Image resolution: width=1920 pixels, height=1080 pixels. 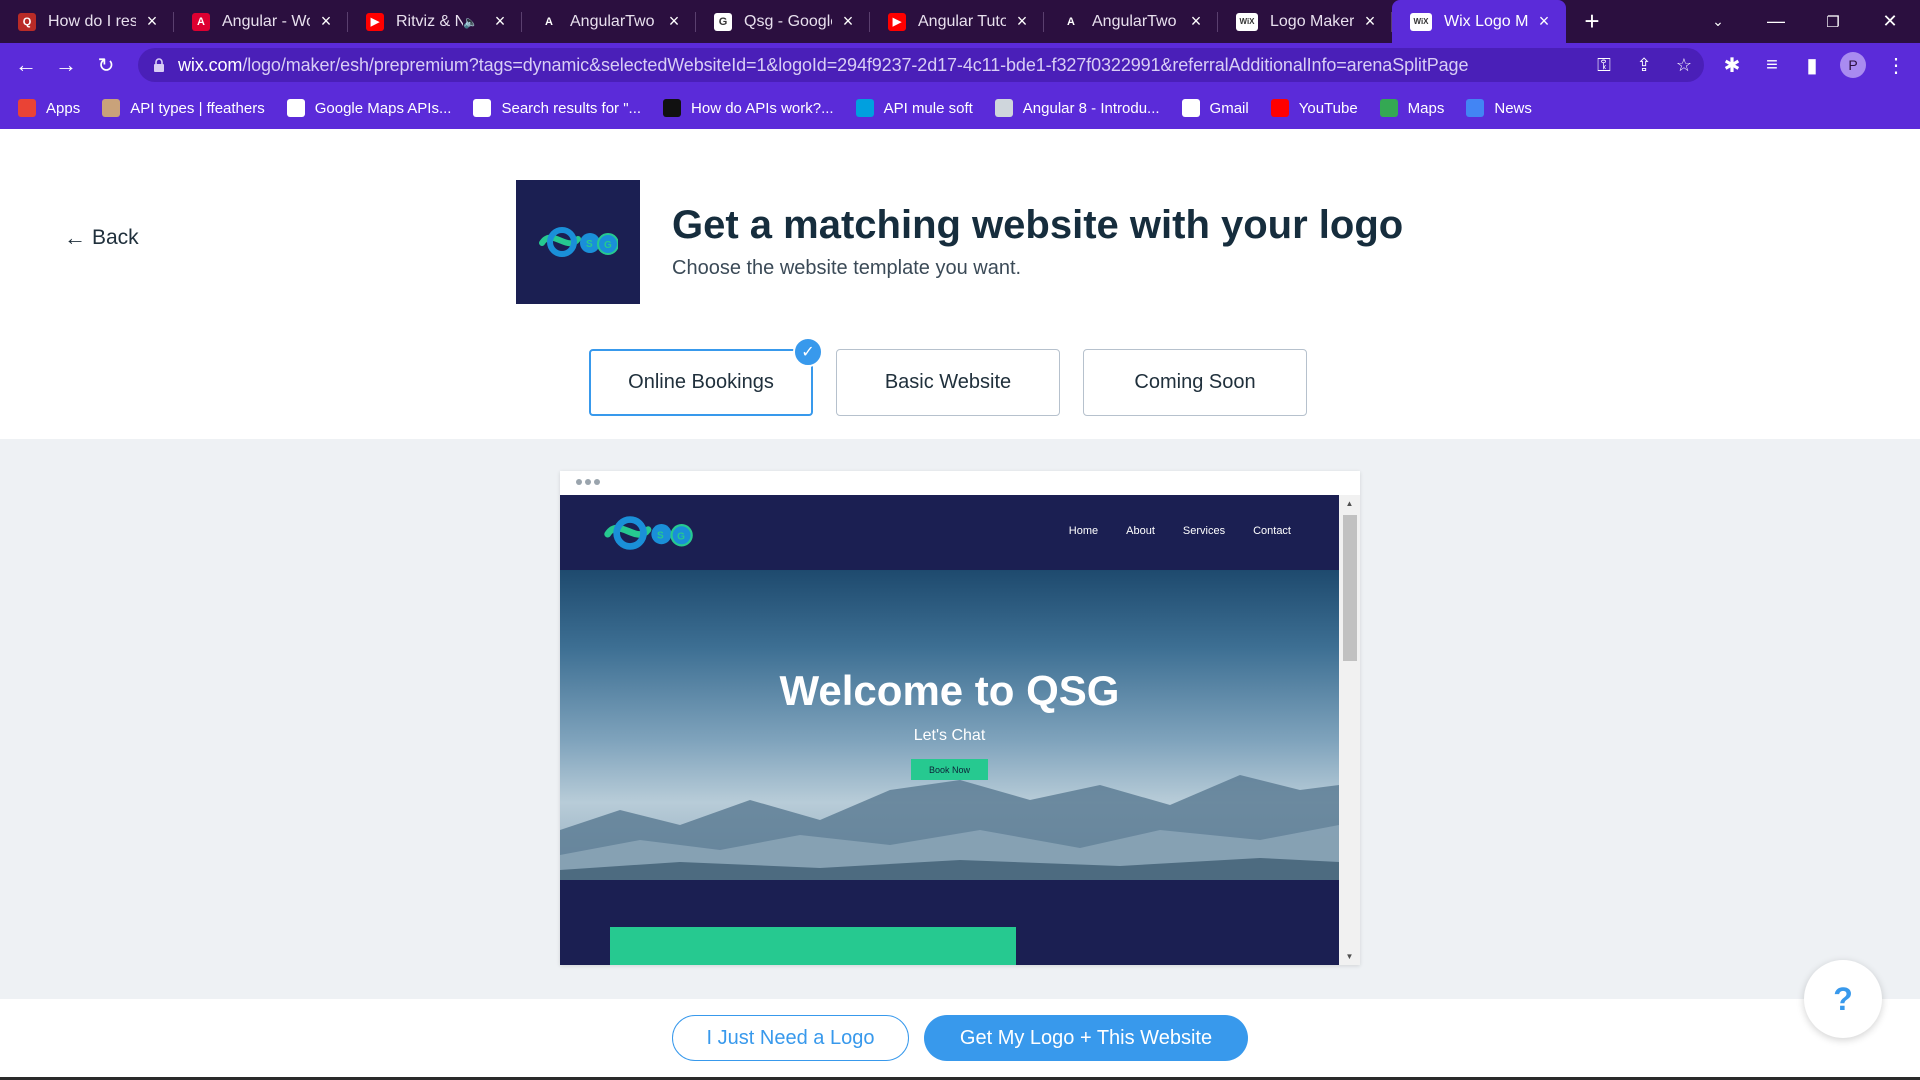 What do you see at coordinates (1513, 108) in the screenshot?
I see `bookmark-label: News` at bounding box center [1513, 108].